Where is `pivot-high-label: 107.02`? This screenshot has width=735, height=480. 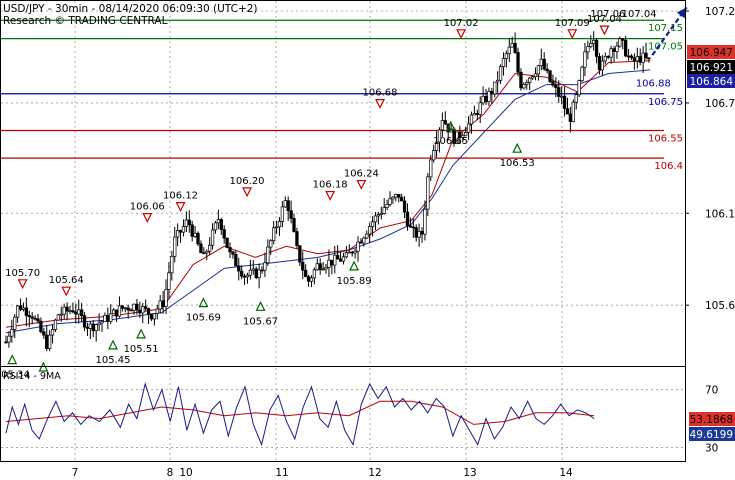
pivot-high-label: 107.02 is located at coordinates (461, 23).